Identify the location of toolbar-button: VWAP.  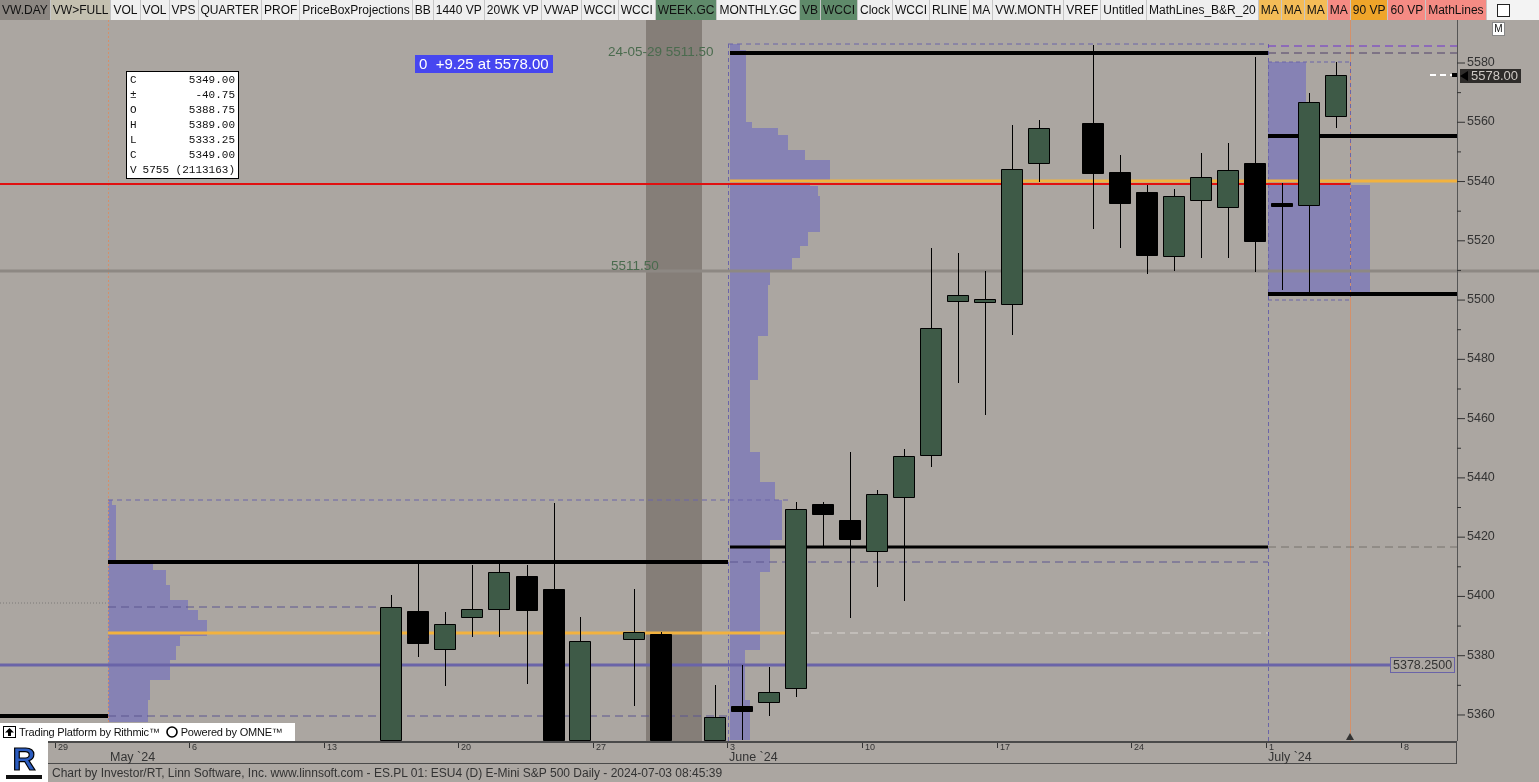
(561, 10).